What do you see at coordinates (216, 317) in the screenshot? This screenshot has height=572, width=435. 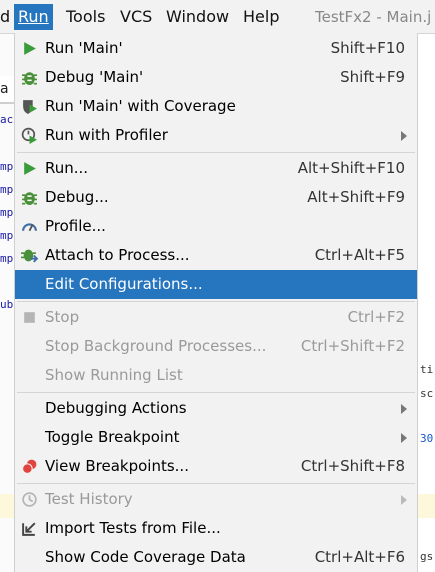 I see `menu-item-stop: Stop Ctrl+F2` at bounding box center [216, 317].